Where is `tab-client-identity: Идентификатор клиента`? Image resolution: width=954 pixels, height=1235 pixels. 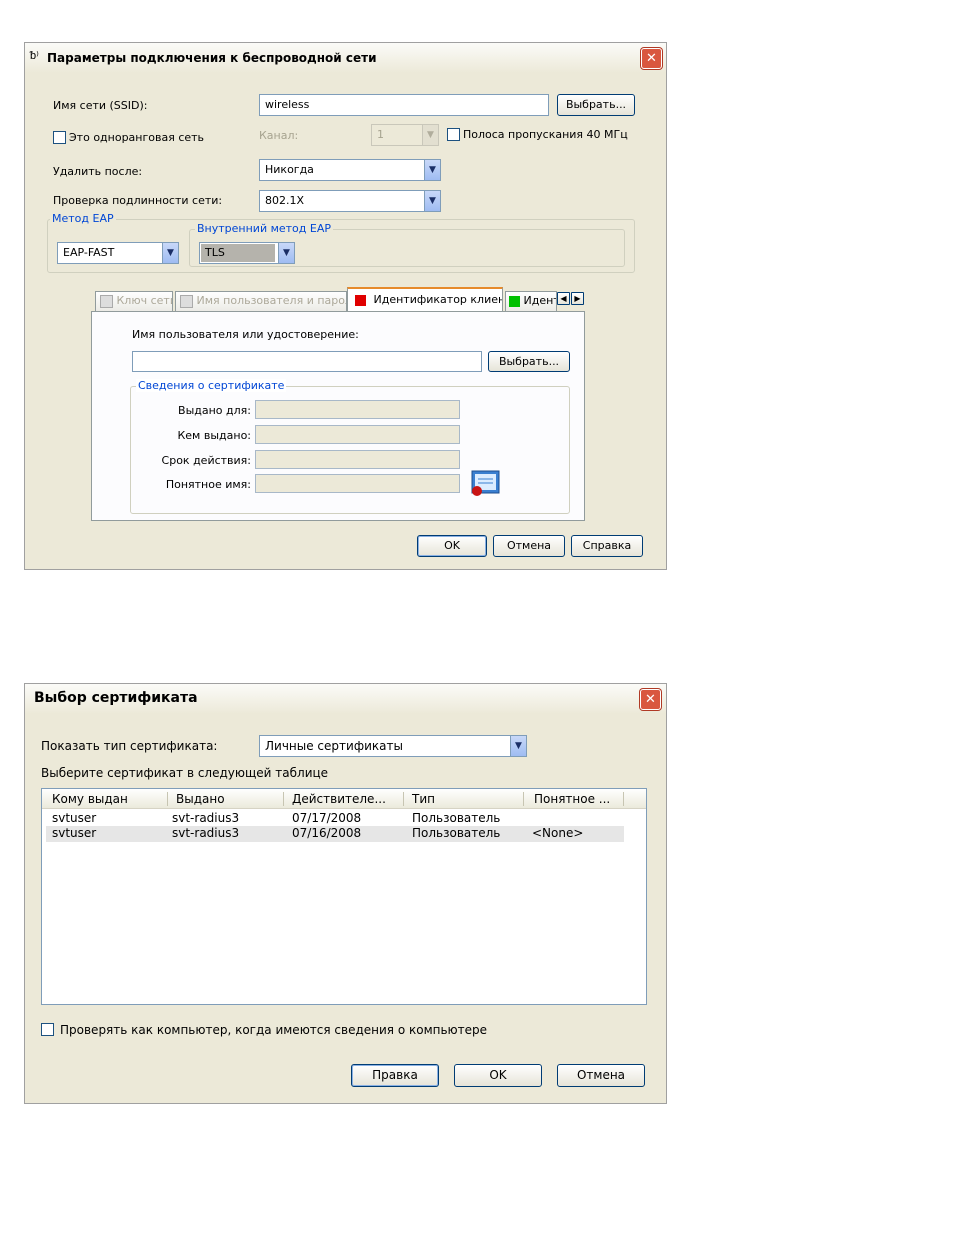 tab-client-identity: Идентификатор клиента is located at coordinates (425, 299).